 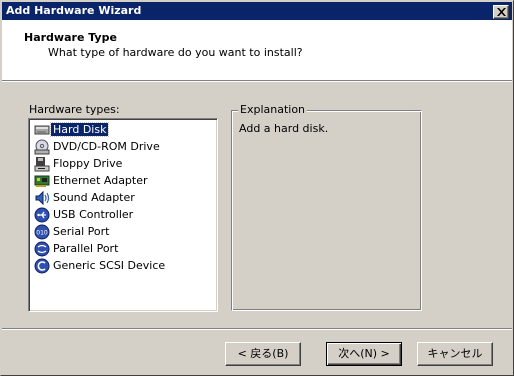 I want to click on title-bar: Add Hardware Wizard, so click(x=257, y=11).